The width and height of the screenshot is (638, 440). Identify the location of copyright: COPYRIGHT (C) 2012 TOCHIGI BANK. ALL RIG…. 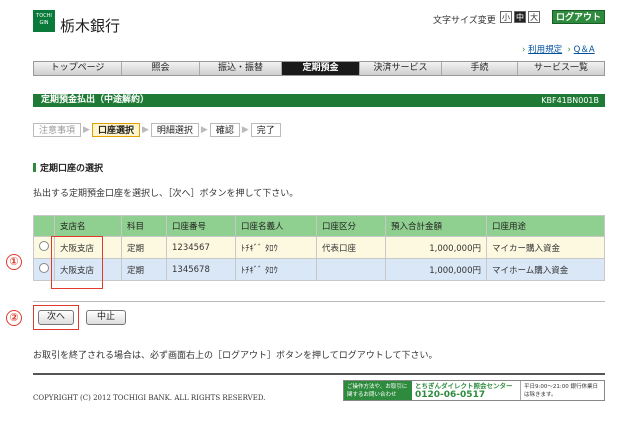
(149, 398).